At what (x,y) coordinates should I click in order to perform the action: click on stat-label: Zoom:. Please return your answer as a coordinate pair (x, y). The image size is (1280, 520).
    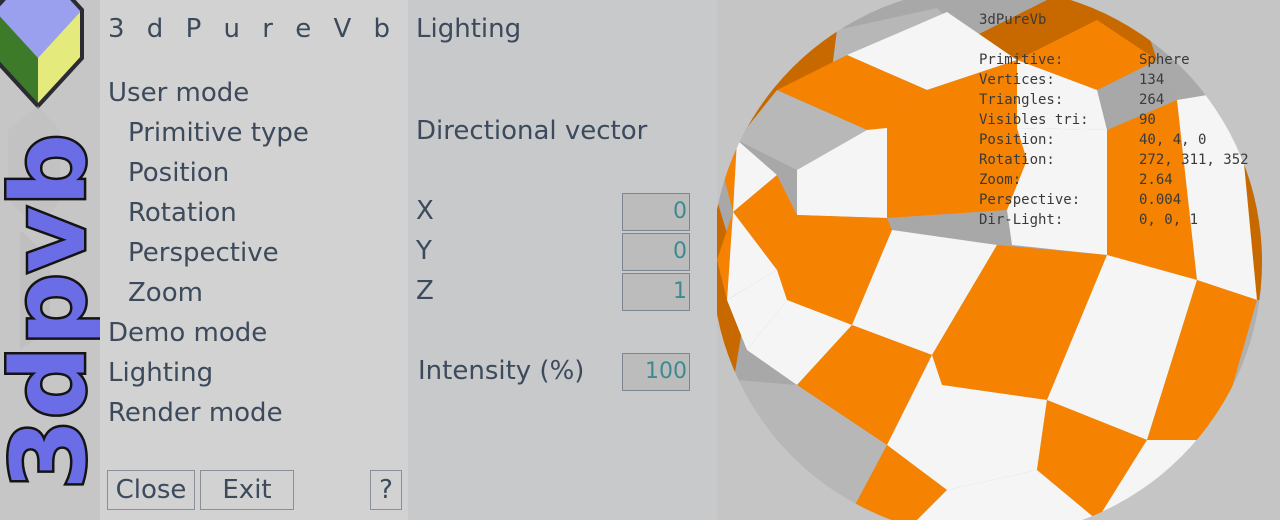
    Looking at the image, I should click on (1000, 180).